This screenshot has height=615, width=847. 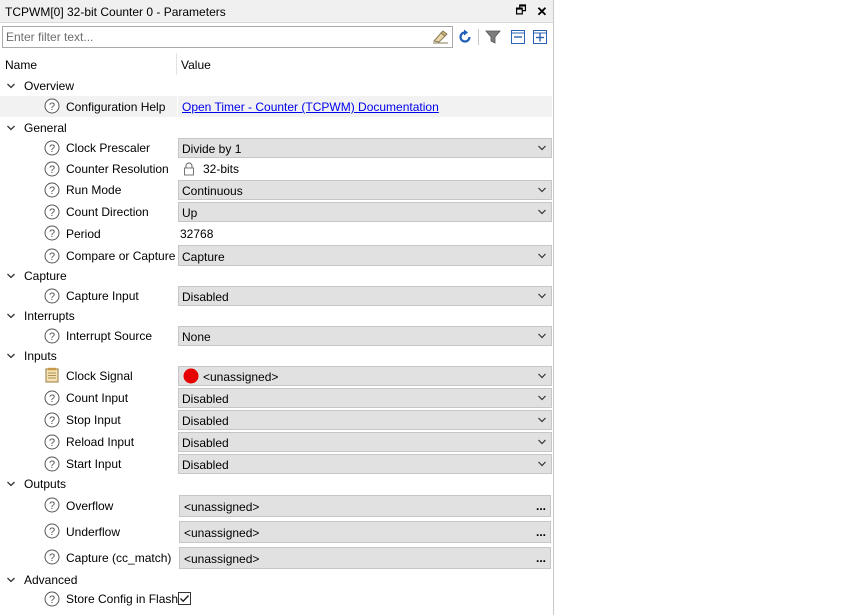 What do you see at coordinates (478, 37) in the screenshot?
I see `toolbar-separator` at bounding box center [478, 37].